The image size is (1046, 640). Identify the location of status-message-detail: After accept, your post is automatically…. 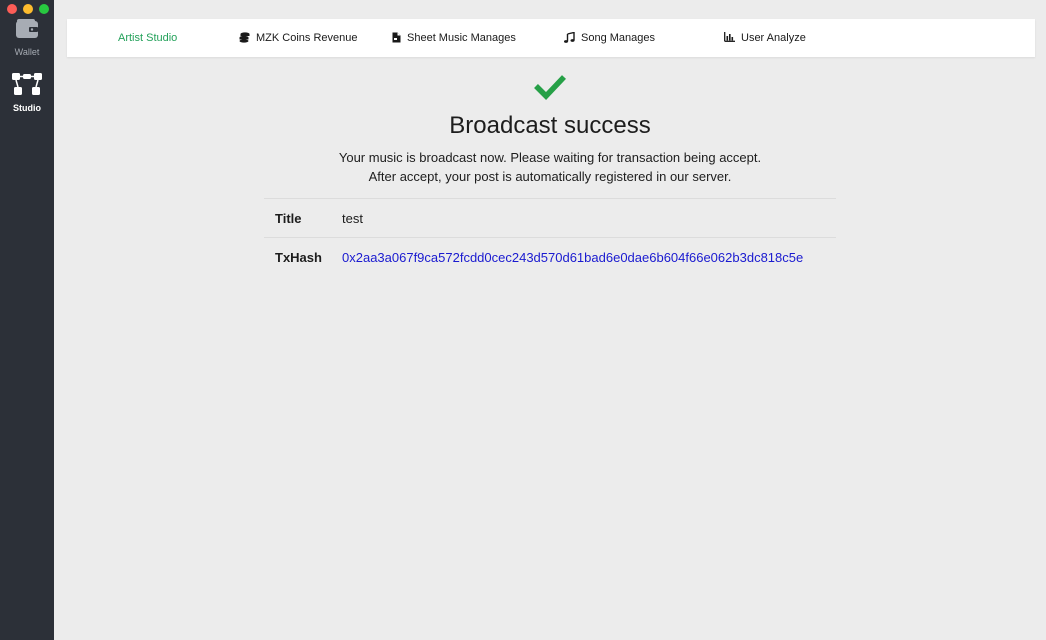
(550, 176).